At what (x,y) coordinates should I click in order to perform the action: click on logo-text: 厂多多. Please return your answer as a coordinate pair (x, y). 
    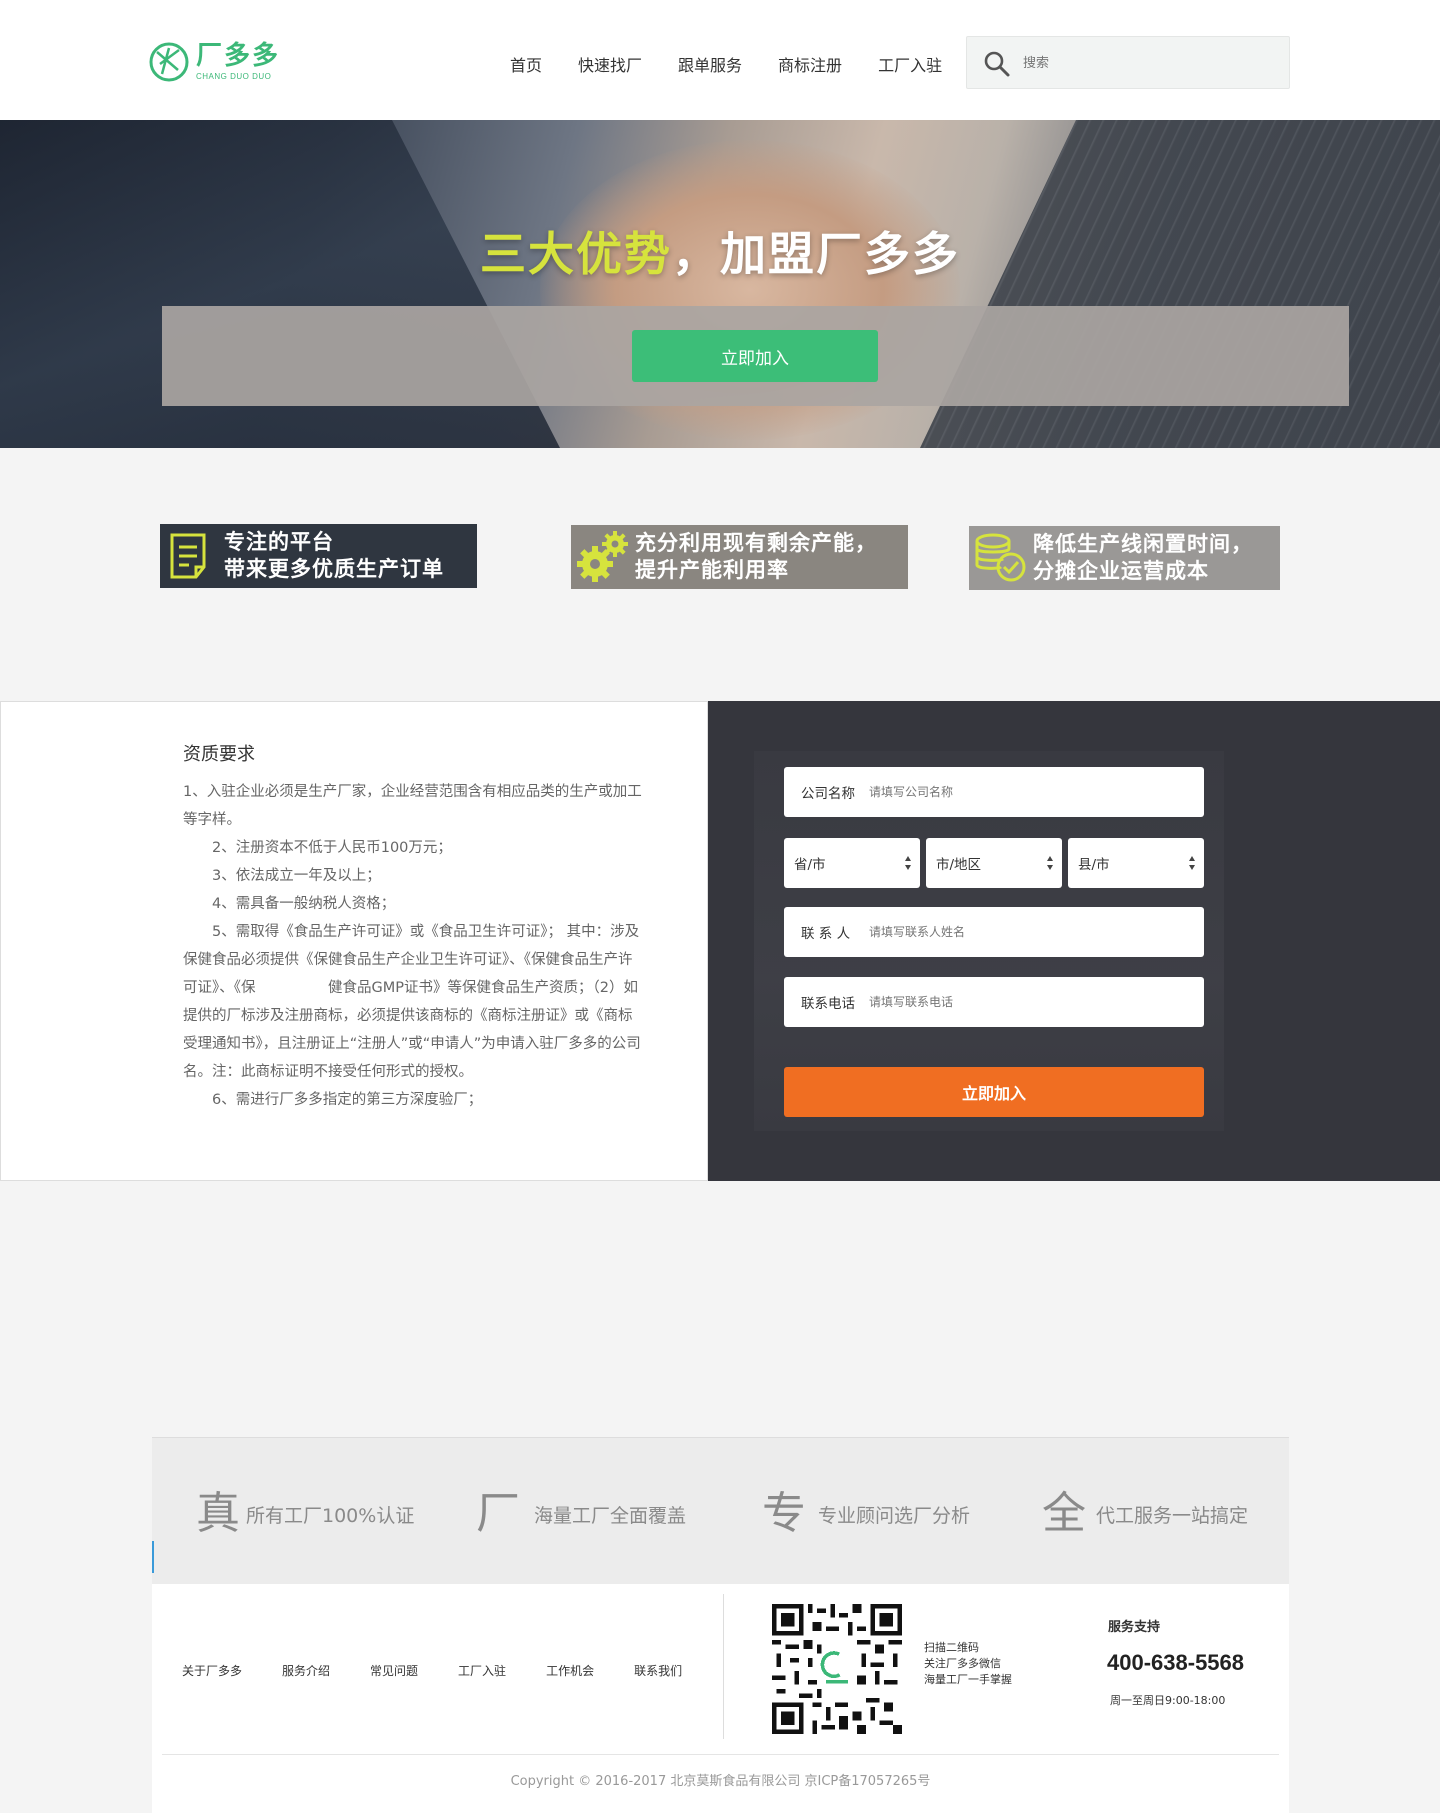
    Looking at the image, I should click on (238, 56).